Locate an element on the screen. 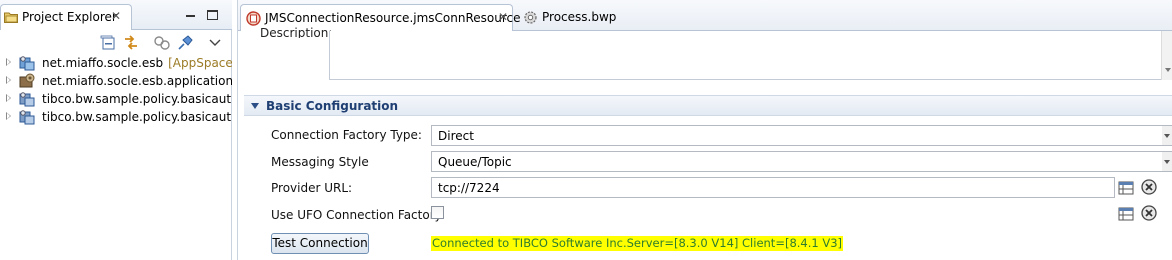  section-title: Basic Configuration is located at coordinates (332, 106).